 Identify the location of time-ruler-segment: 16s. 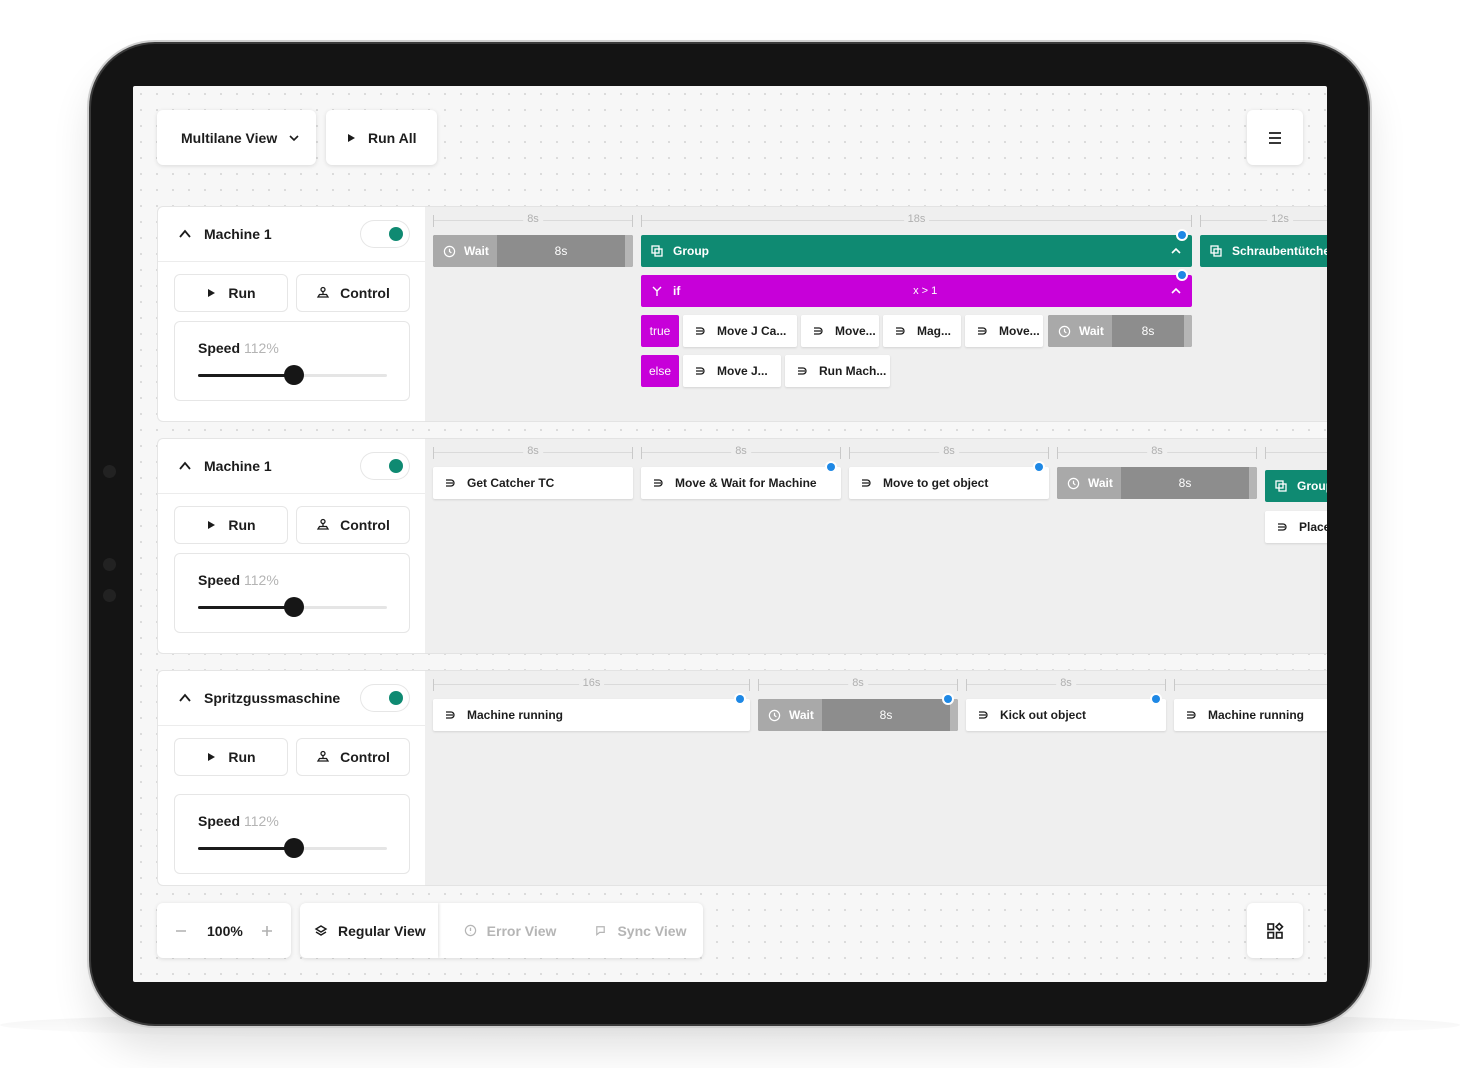
(591, 684).